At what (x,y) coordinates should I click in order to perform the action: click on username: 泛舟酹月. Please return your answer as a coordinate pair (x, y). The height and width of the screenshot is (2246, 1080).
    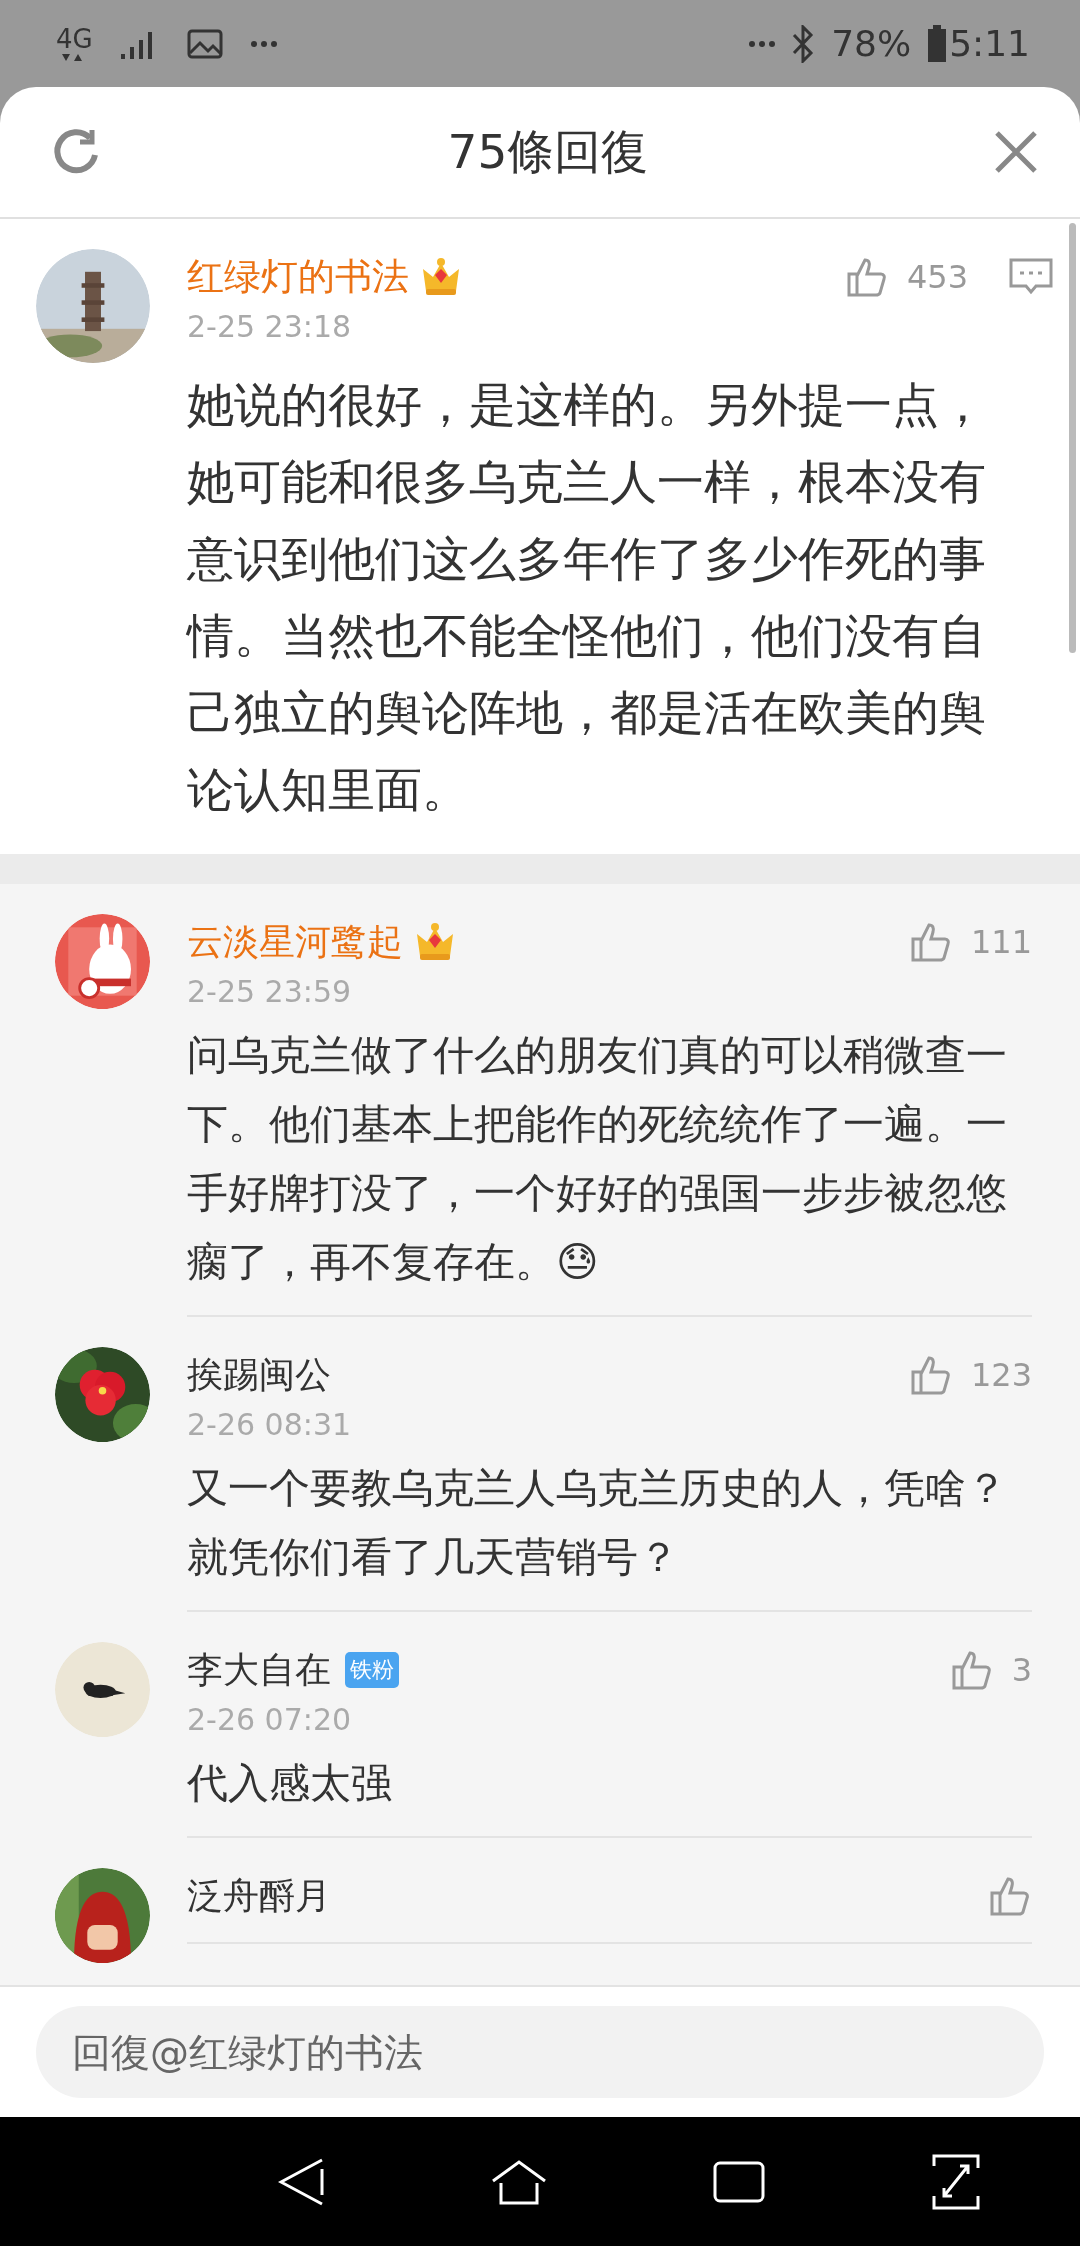
    Looking at the image, I should click on (259, 1896).